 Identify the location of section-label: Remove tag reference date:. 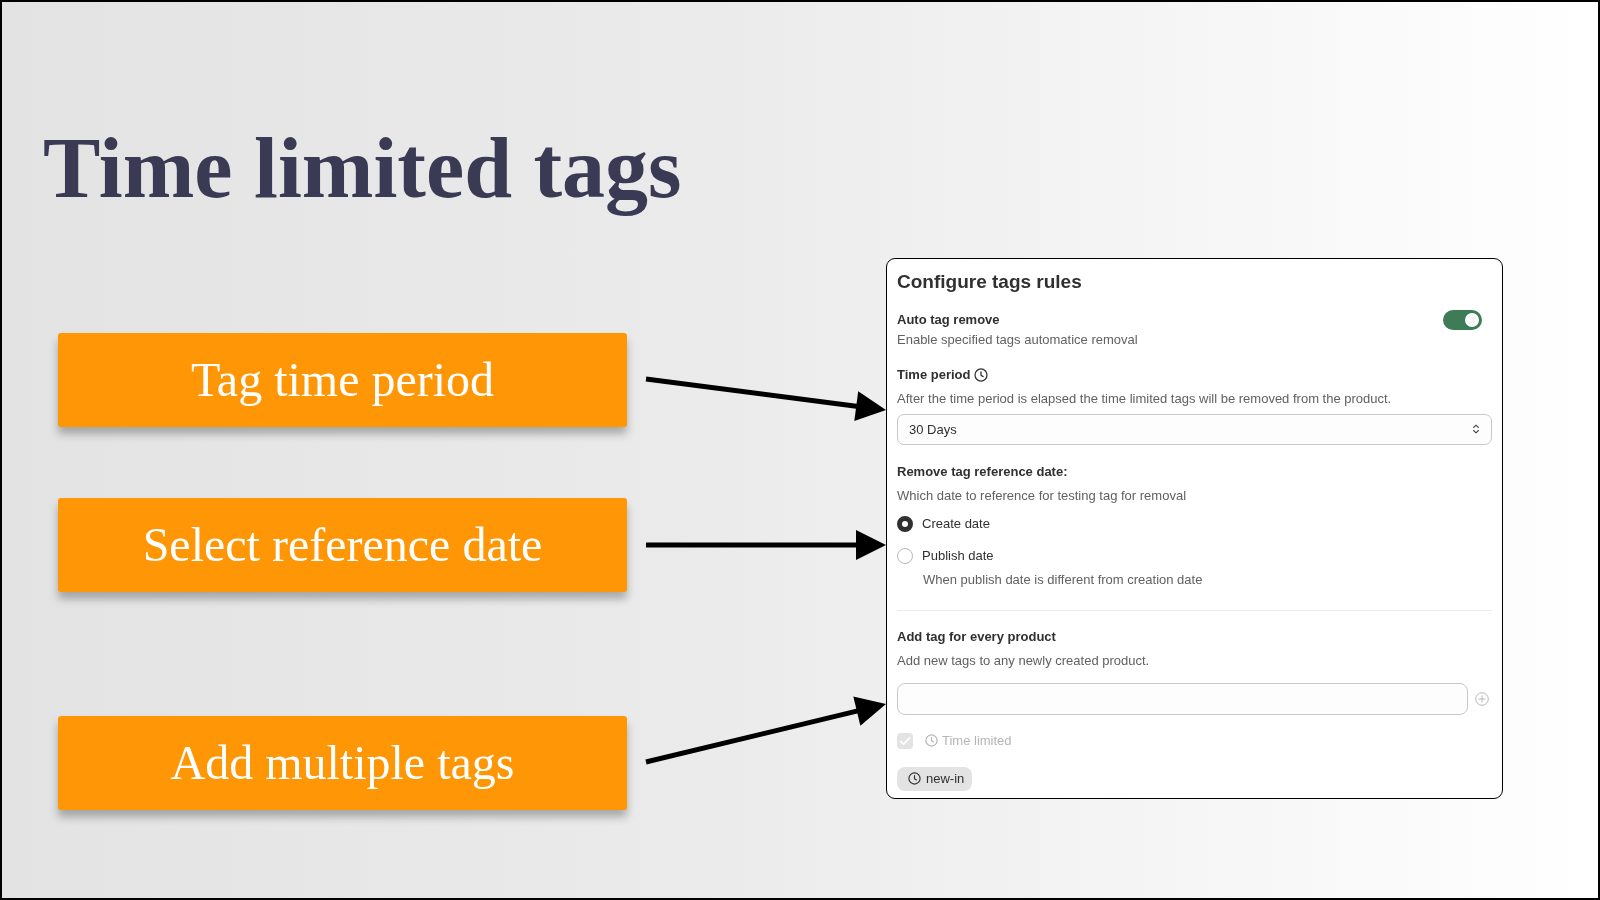
(982, 471).